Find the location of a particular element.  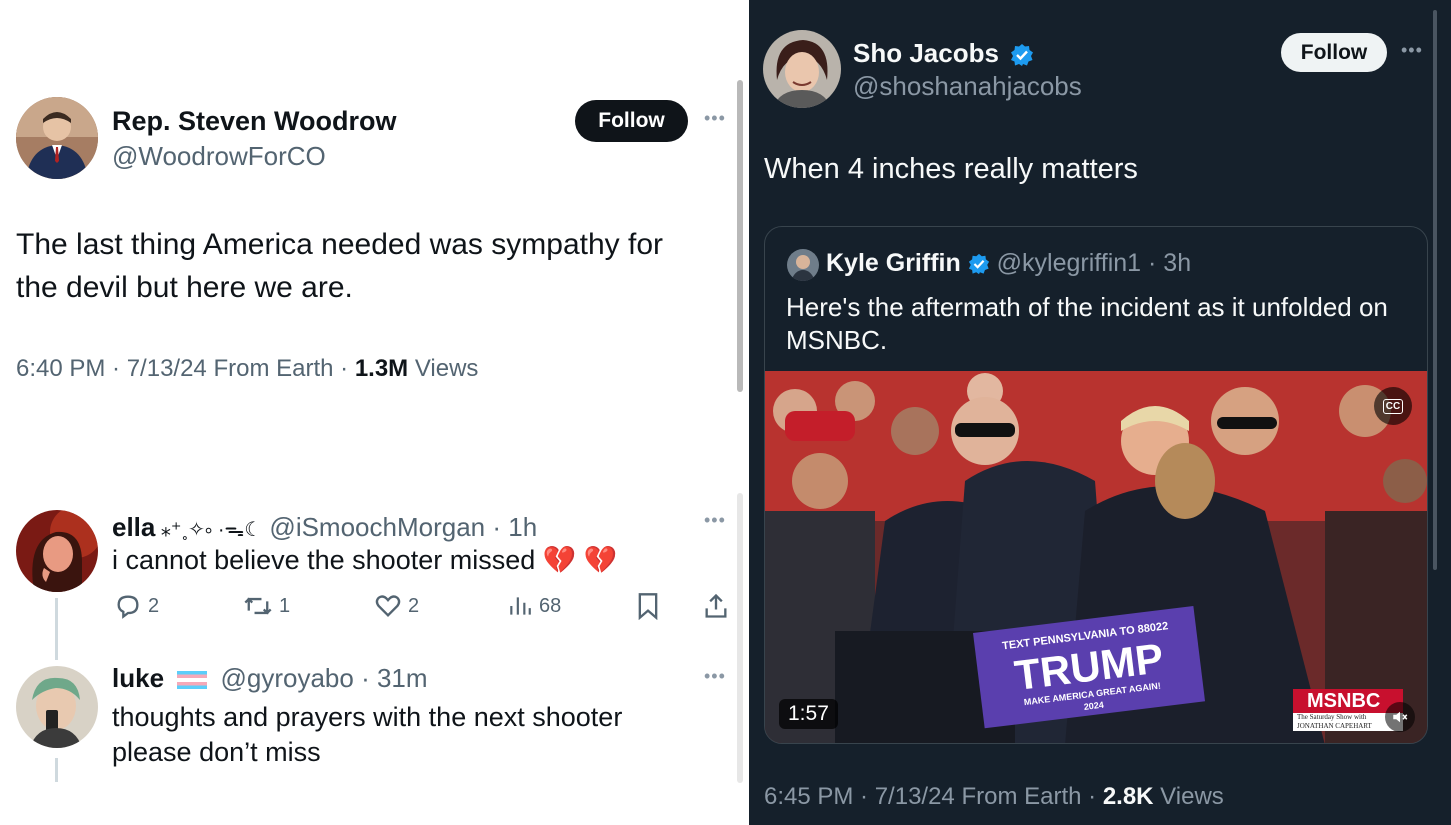

author-name-row: Sho Jacobs is located at coordinates (943, 53).